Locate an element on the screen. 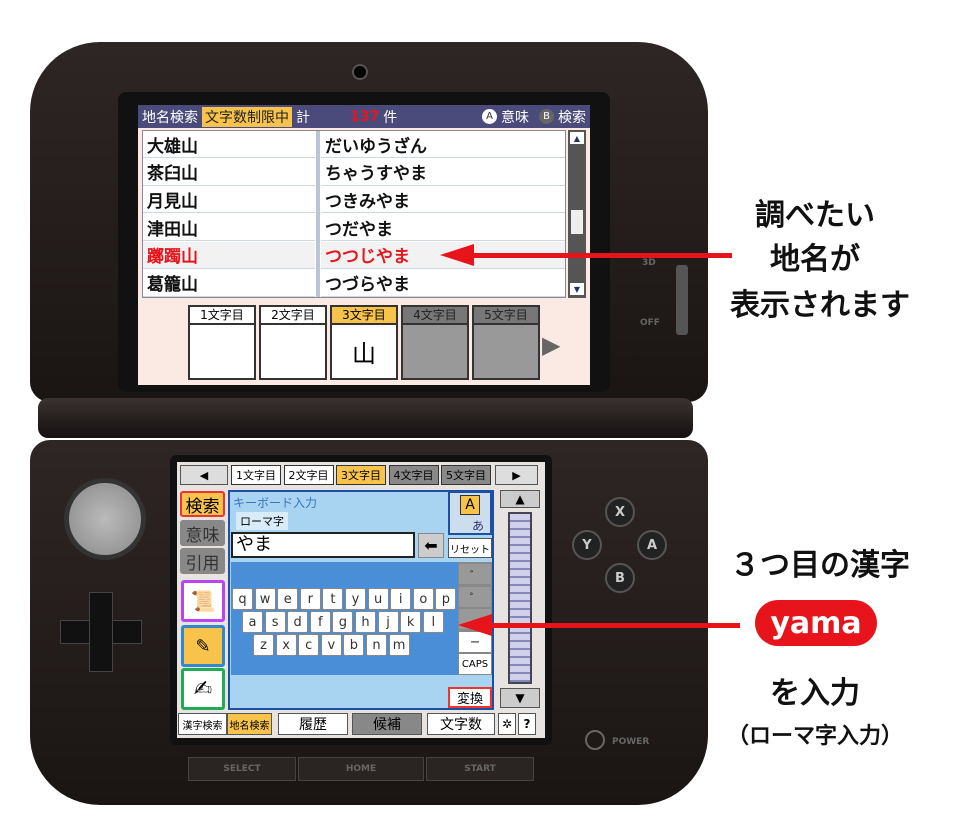  power-button is located at coordinates (595, 740).